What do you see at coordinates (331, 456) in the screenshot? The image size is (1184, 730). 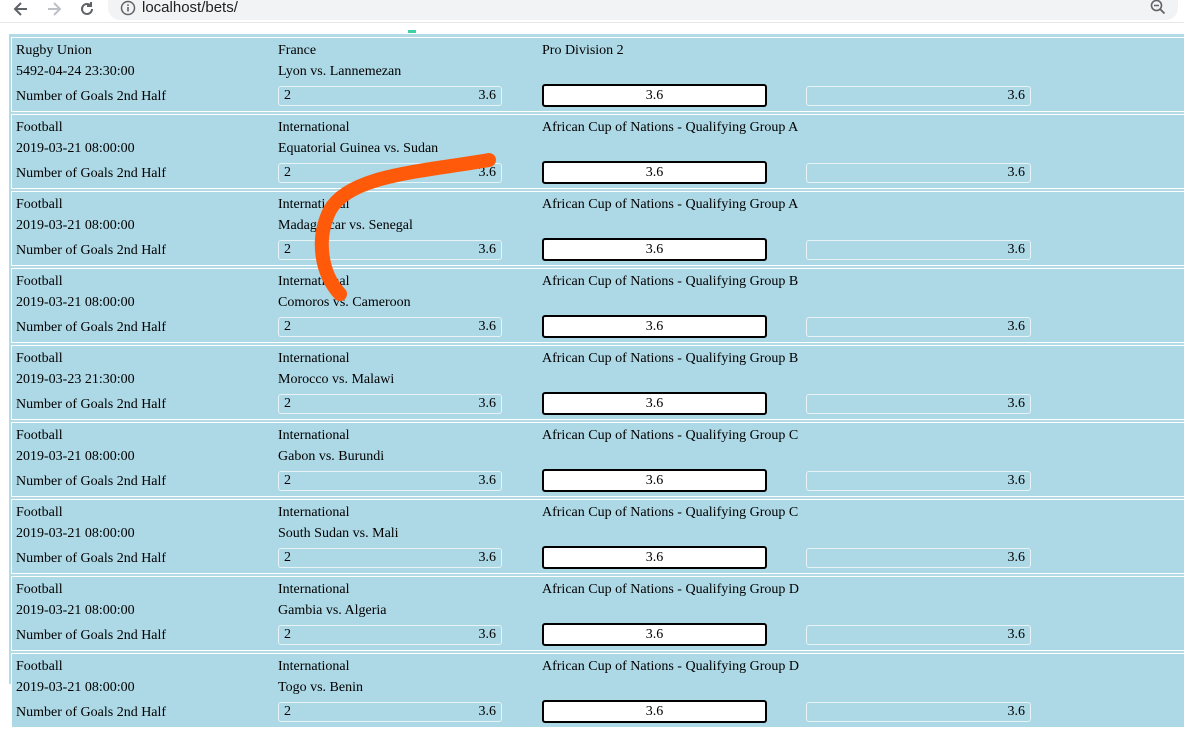 I see `match-name: Gabon vs. Burundi` at bounding box center [331, 456].